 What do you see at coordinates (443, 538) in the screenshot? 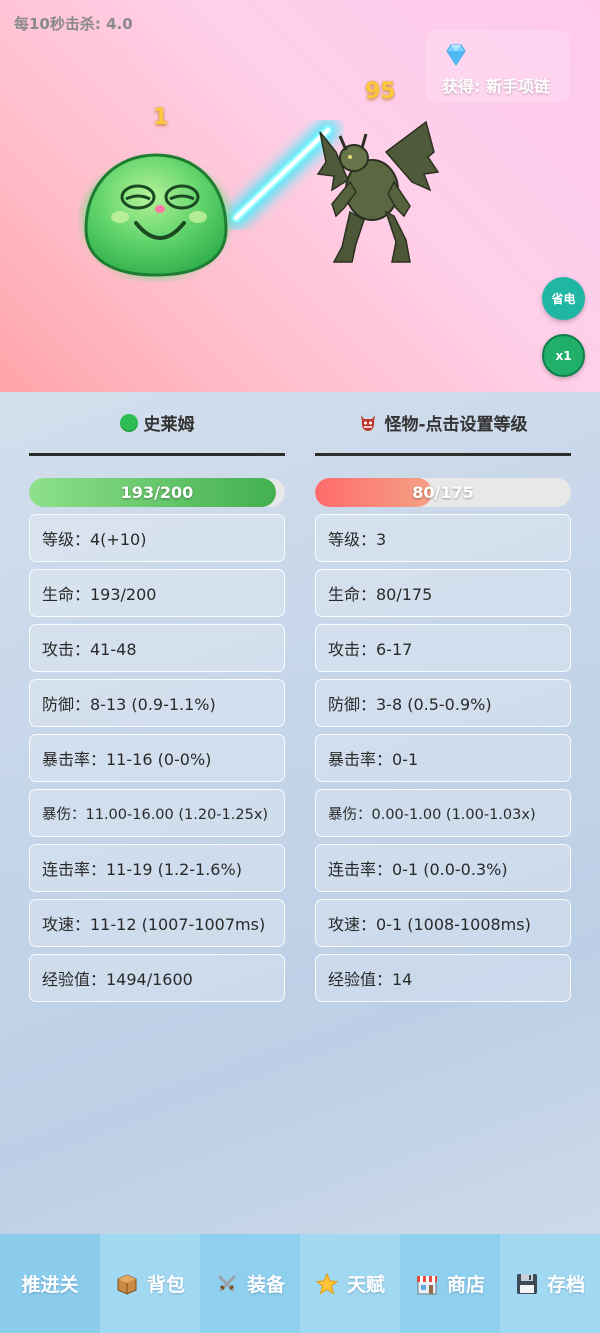
I see `monster-stat-level: 等级：3` at bounding box center [443, 538].